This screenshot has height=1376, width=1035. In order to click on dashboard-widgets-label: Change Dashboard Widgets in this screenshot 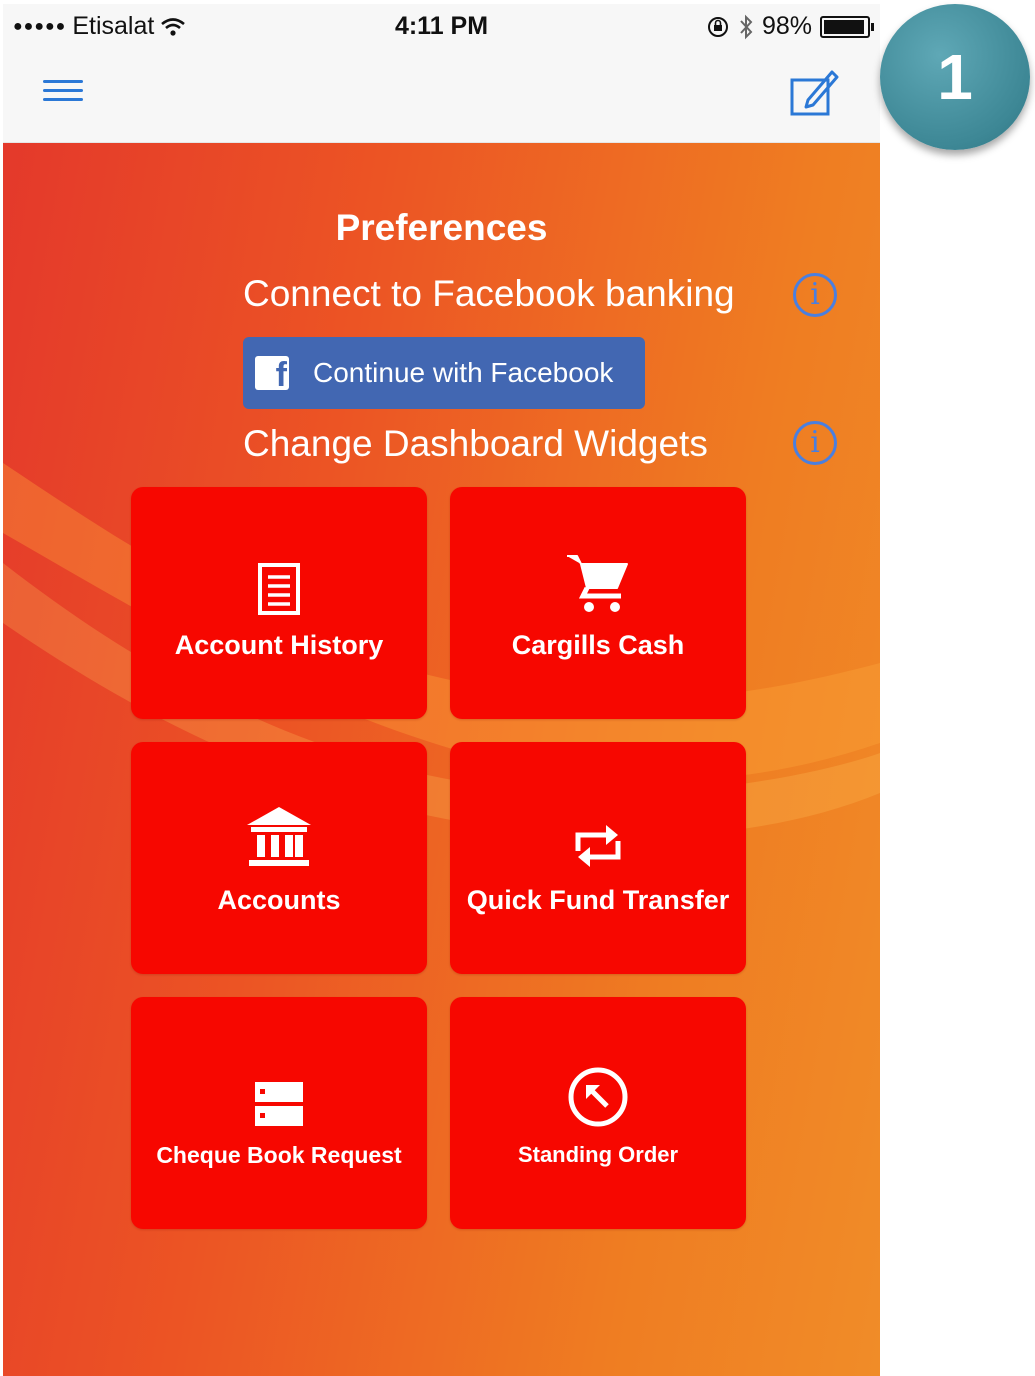, I will do `click(475, 443)`.